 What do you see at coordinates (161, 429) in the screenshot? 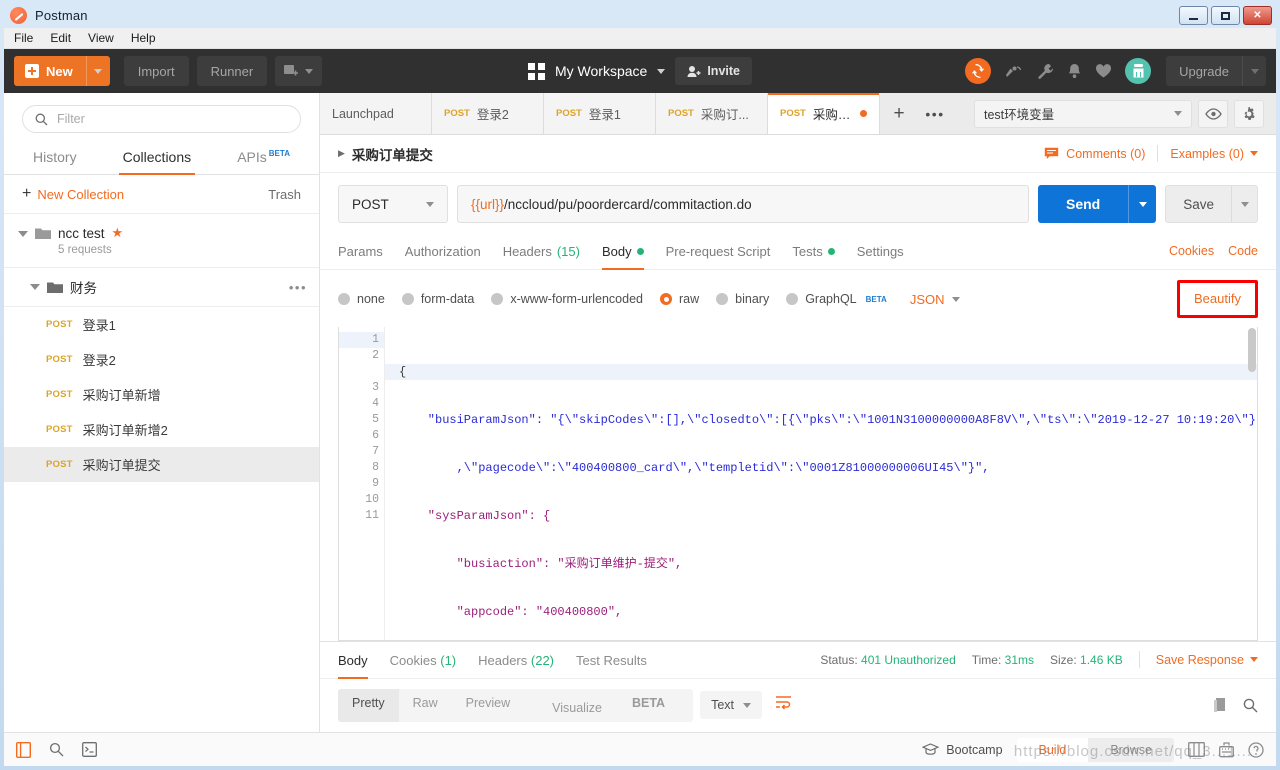
I see `request-item-4: POST 采购订单新增2` at bounding box center [161, 429].